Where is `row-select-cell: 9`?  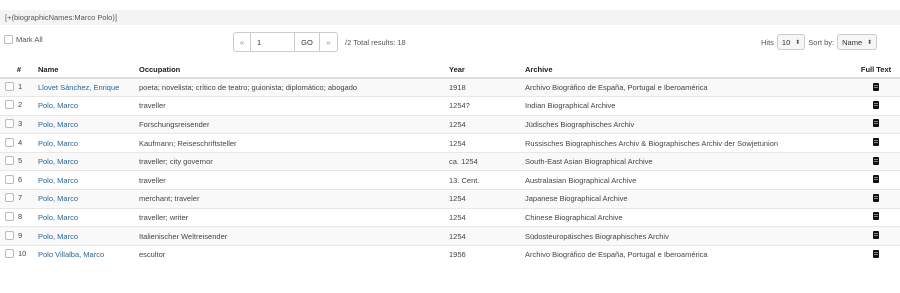 row-select-cell: 9 is located at coordinates (19, 236).